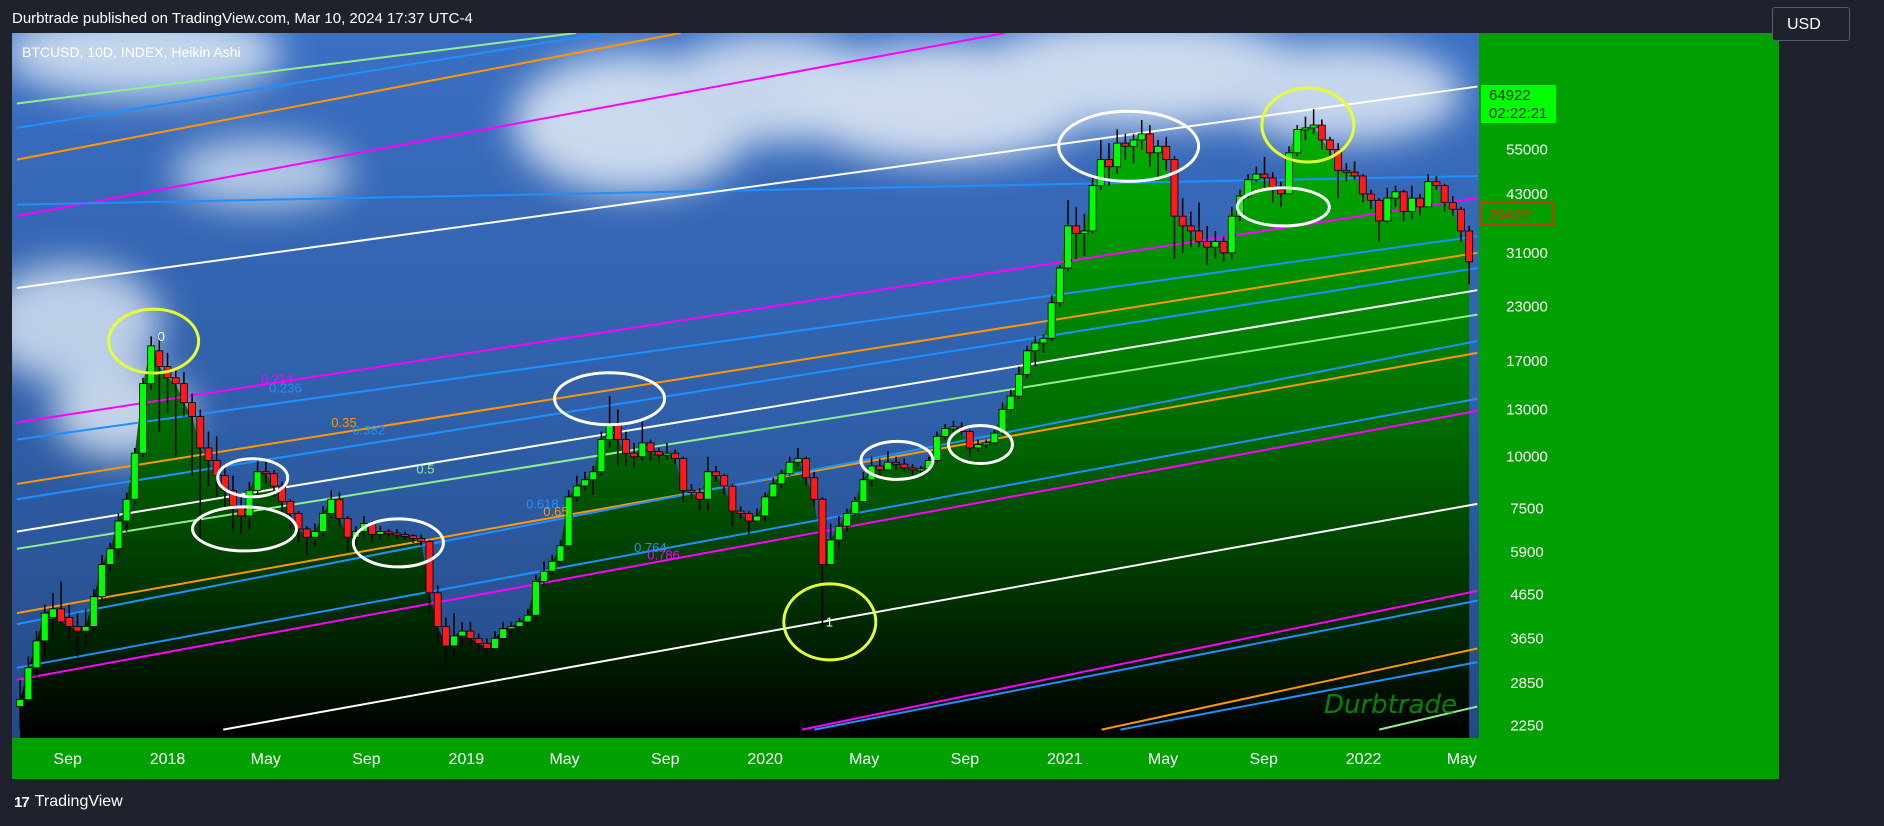 This screenshot has height=826, width=1884. Describe the element at coordinates (369, 430) in the screenshot. I see `fib-label-4: 0.382` at that location.